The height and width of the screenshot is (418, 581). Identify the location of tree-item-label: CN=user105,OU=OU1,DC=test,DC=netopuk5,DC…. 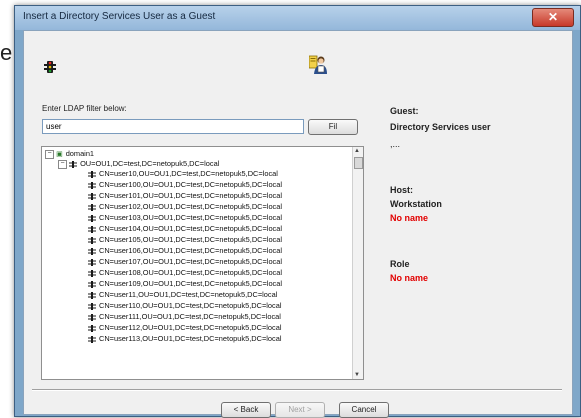
(191, 239).